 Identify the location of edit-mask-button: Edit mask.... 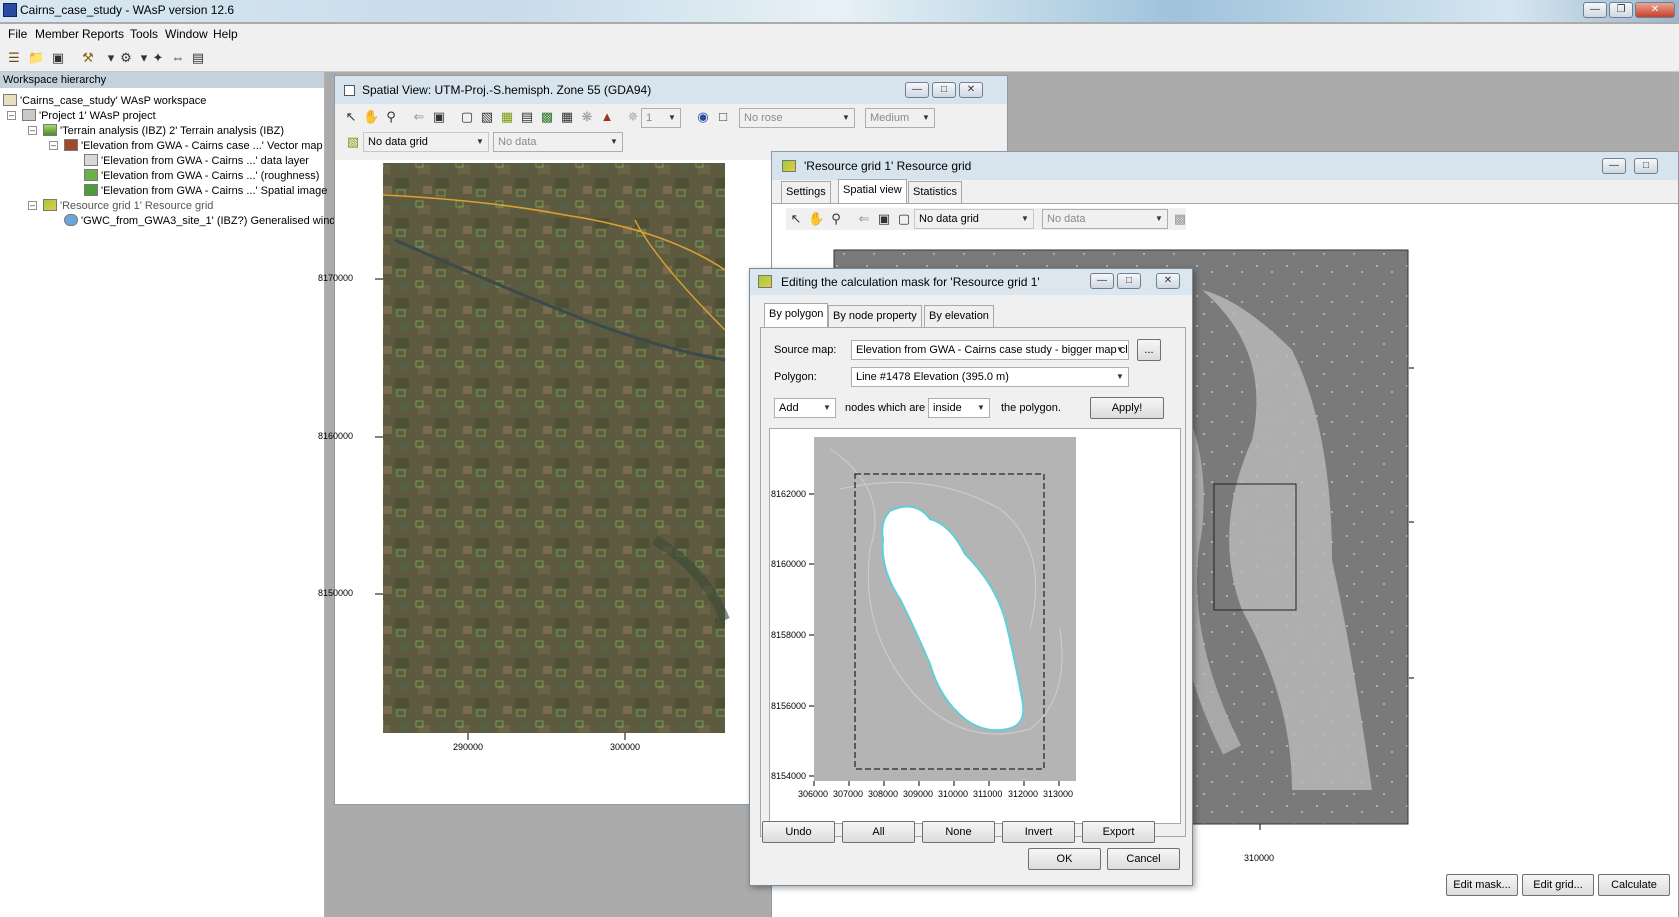
(1482, 885).